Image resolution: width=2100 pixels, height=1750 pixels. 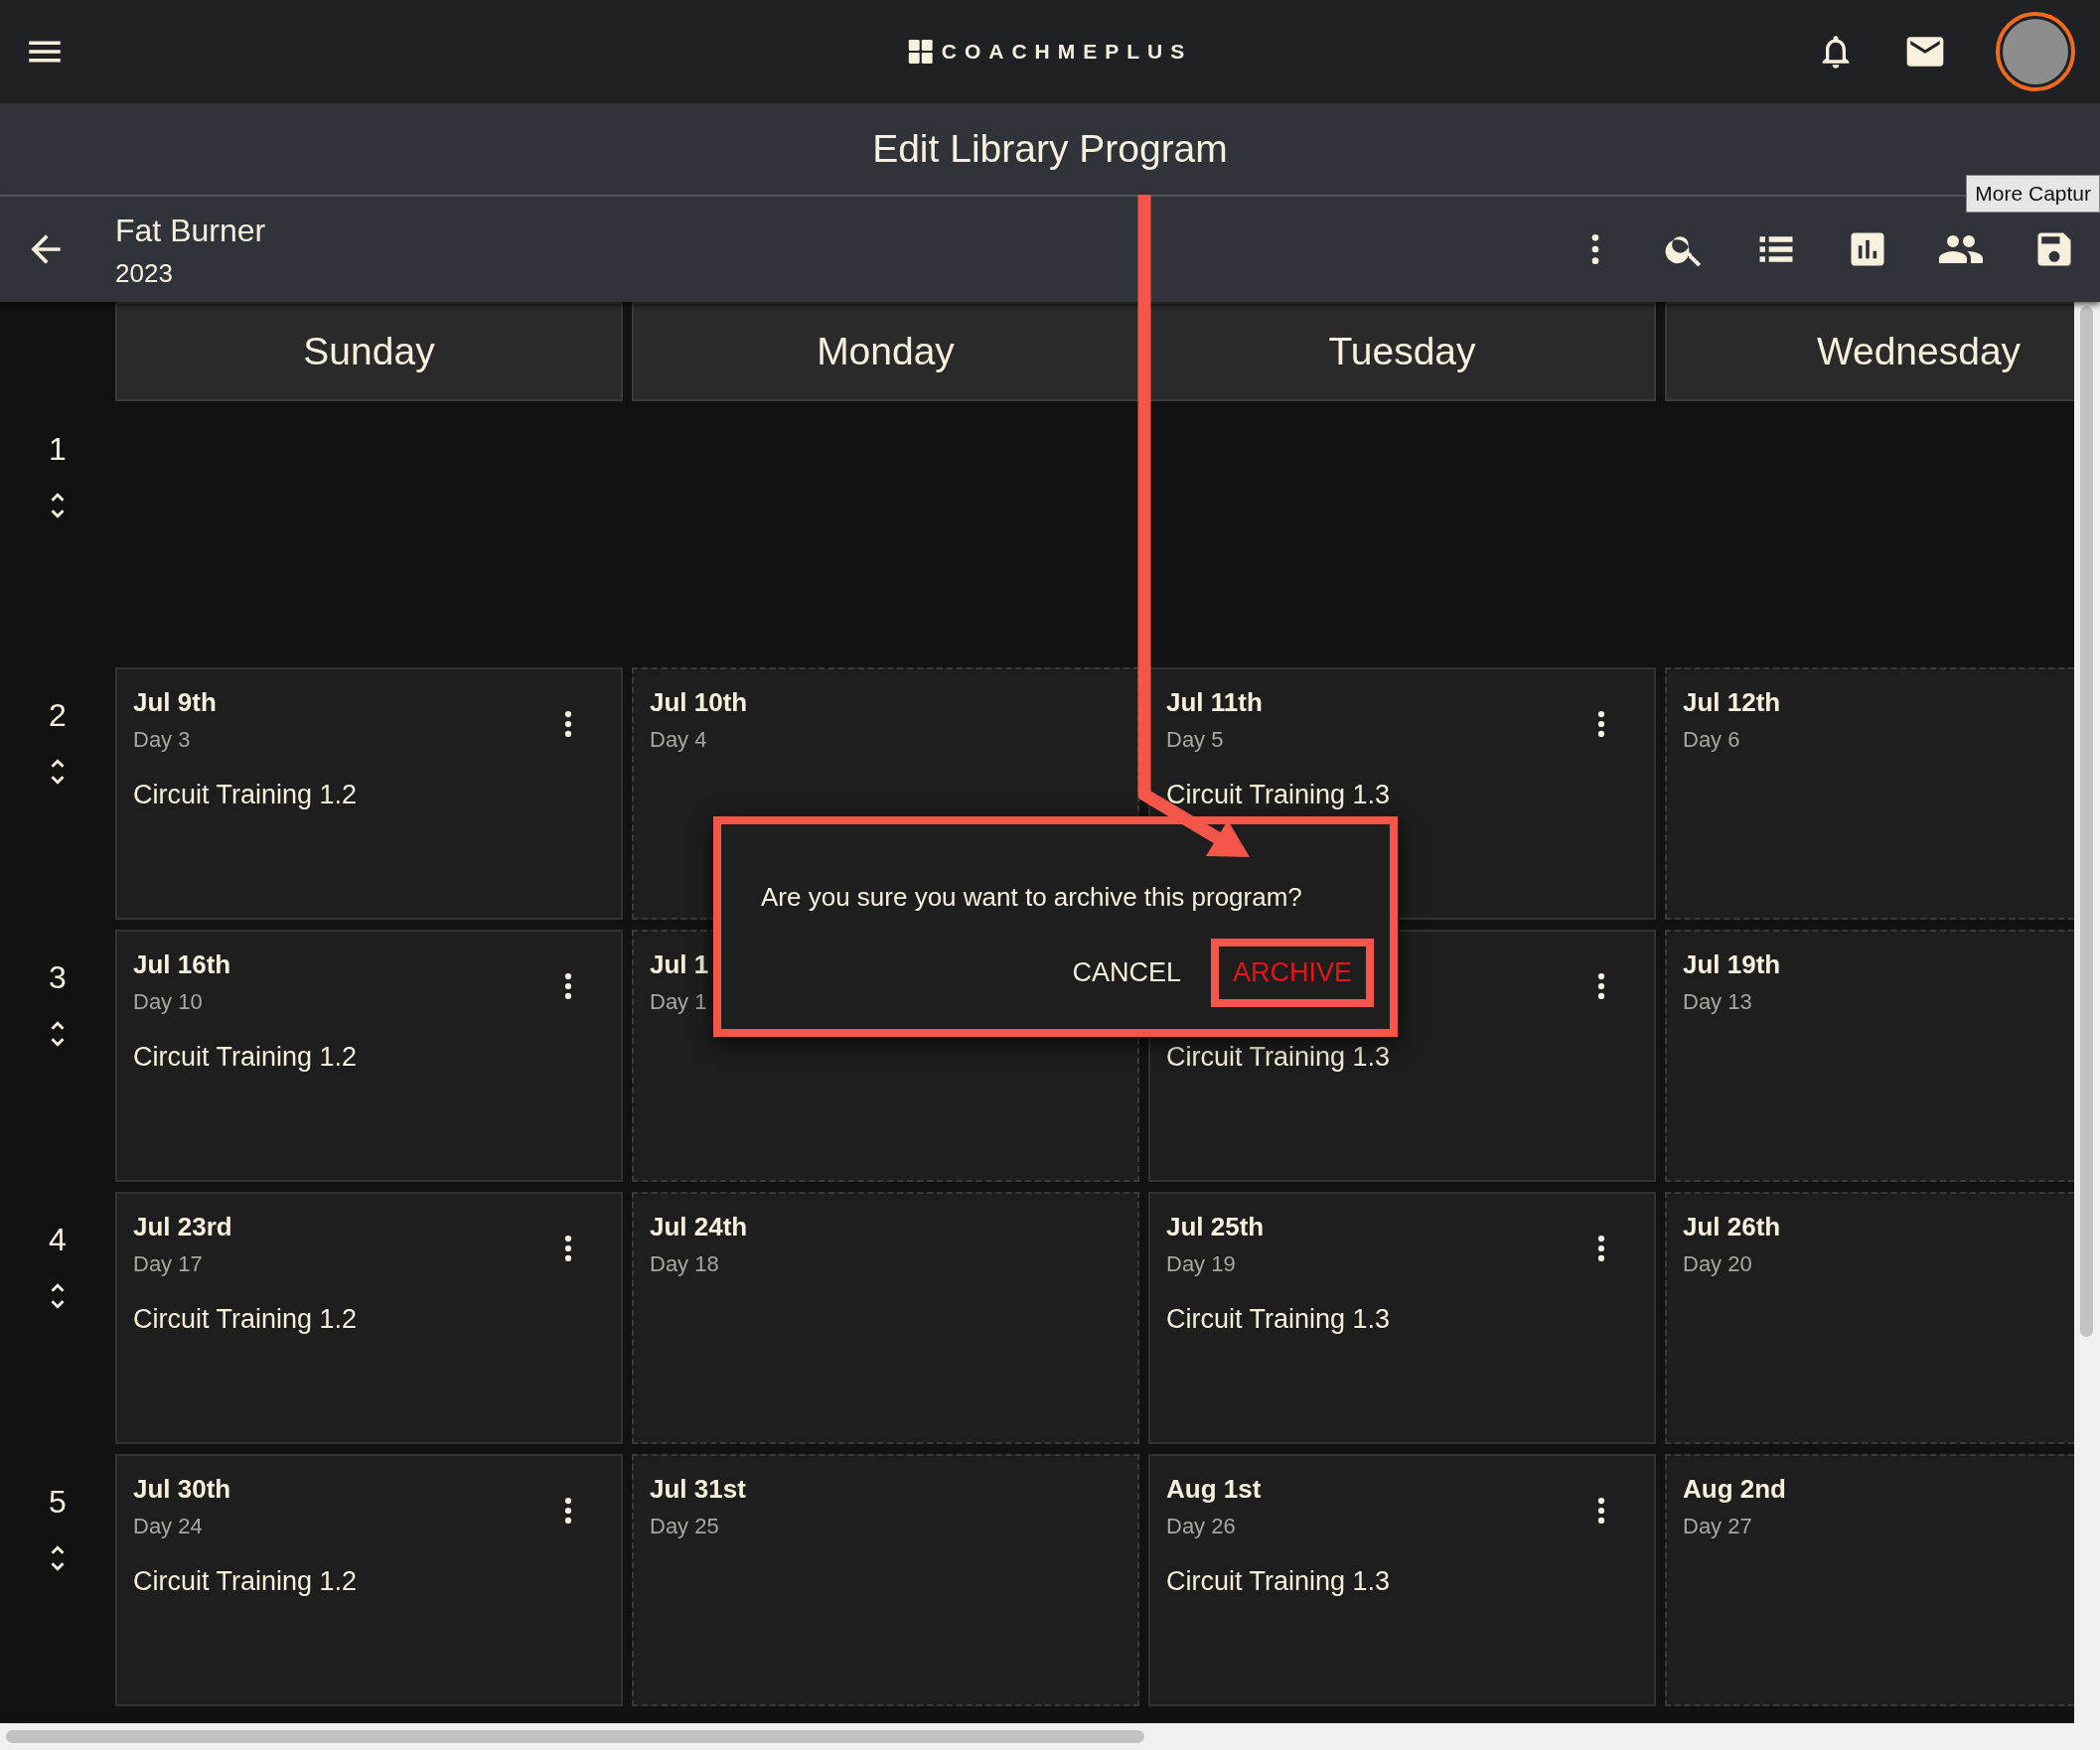 What do you see at coordinates (1732, 702) in the screenshot?
I see `cell-date: Jul 12th` at bounding box center [1732, 702].